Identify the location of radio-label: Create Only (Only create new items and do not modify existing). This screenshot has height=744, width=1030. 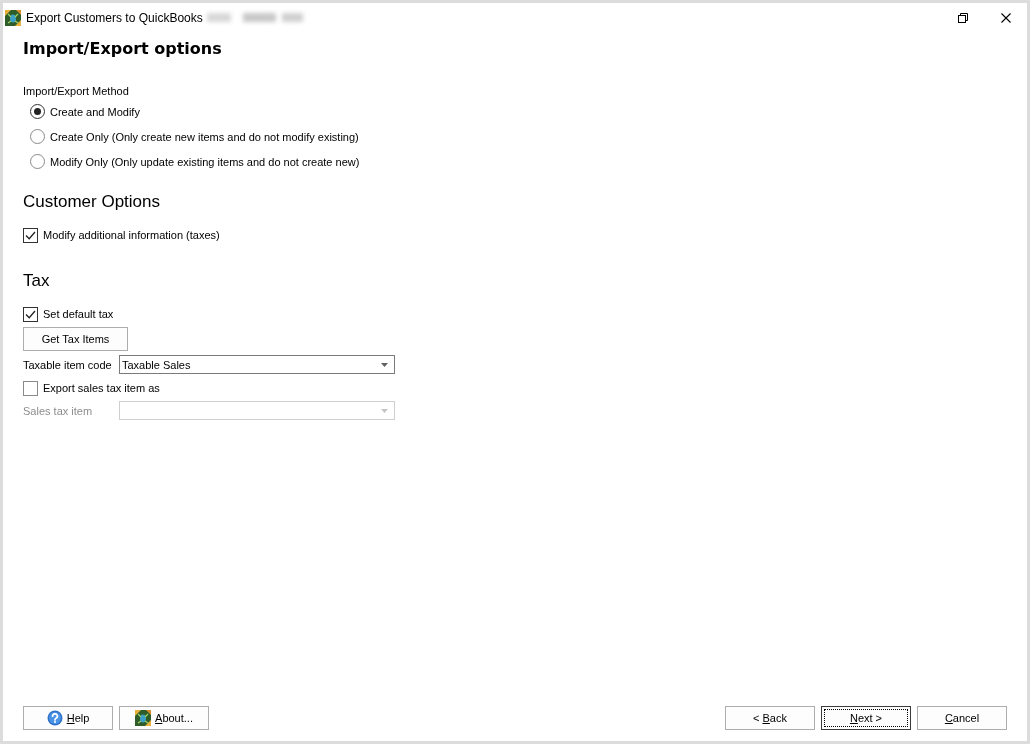
(204, 136).